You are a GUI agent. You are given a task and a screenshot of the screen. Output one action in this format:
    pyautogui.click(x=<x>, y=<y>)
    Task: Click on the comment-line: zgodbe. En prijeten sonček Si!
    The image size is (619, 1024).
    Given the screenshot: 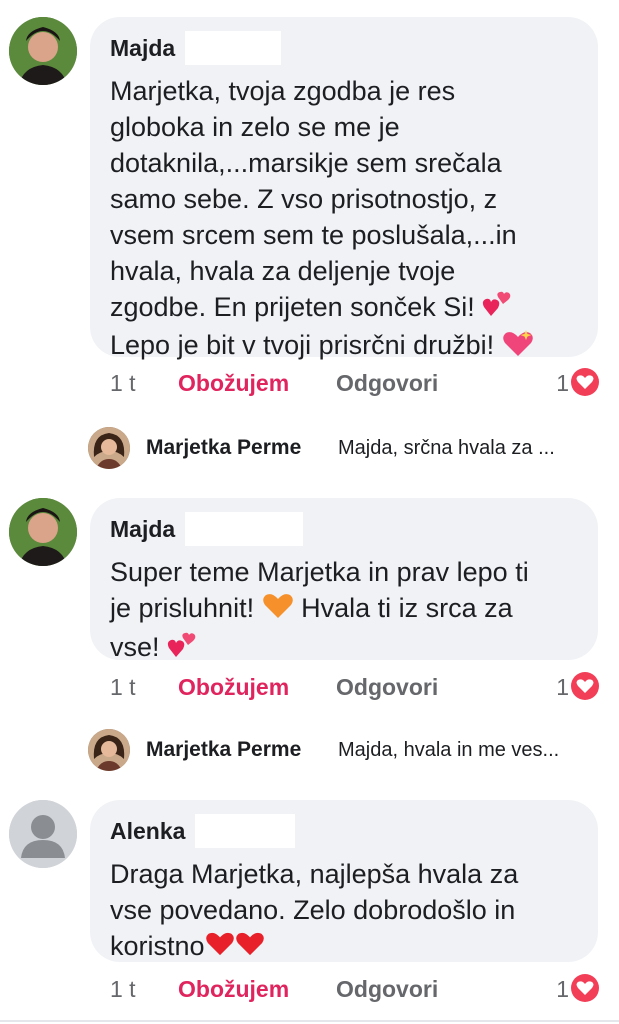 What is the action you would take?
    pyautogui.click(x=292, y=307)
    